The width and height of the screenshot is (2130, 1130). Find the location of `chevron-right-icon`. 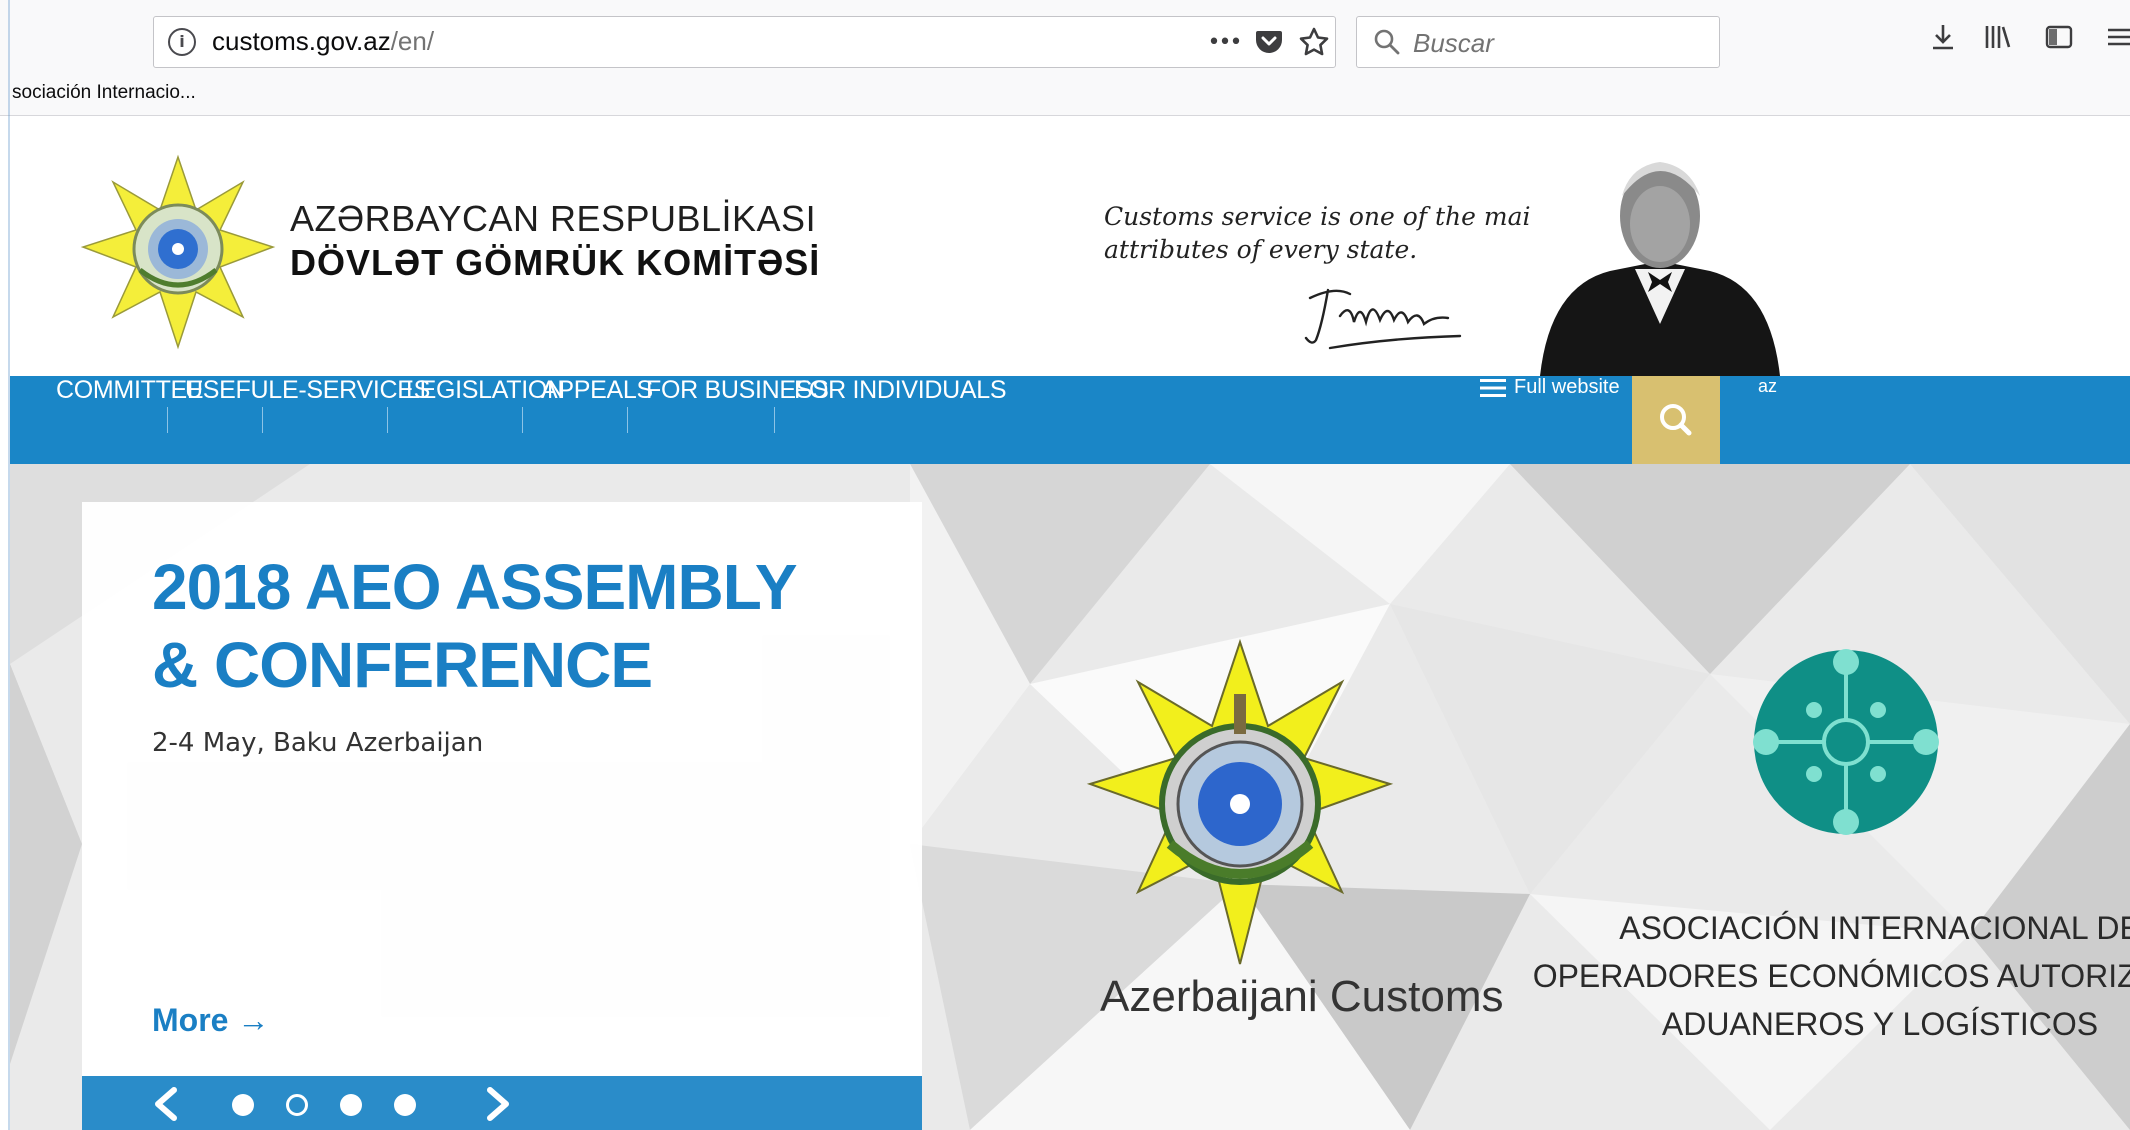

chevron-right-icon is located at coordinates (498, 1104).